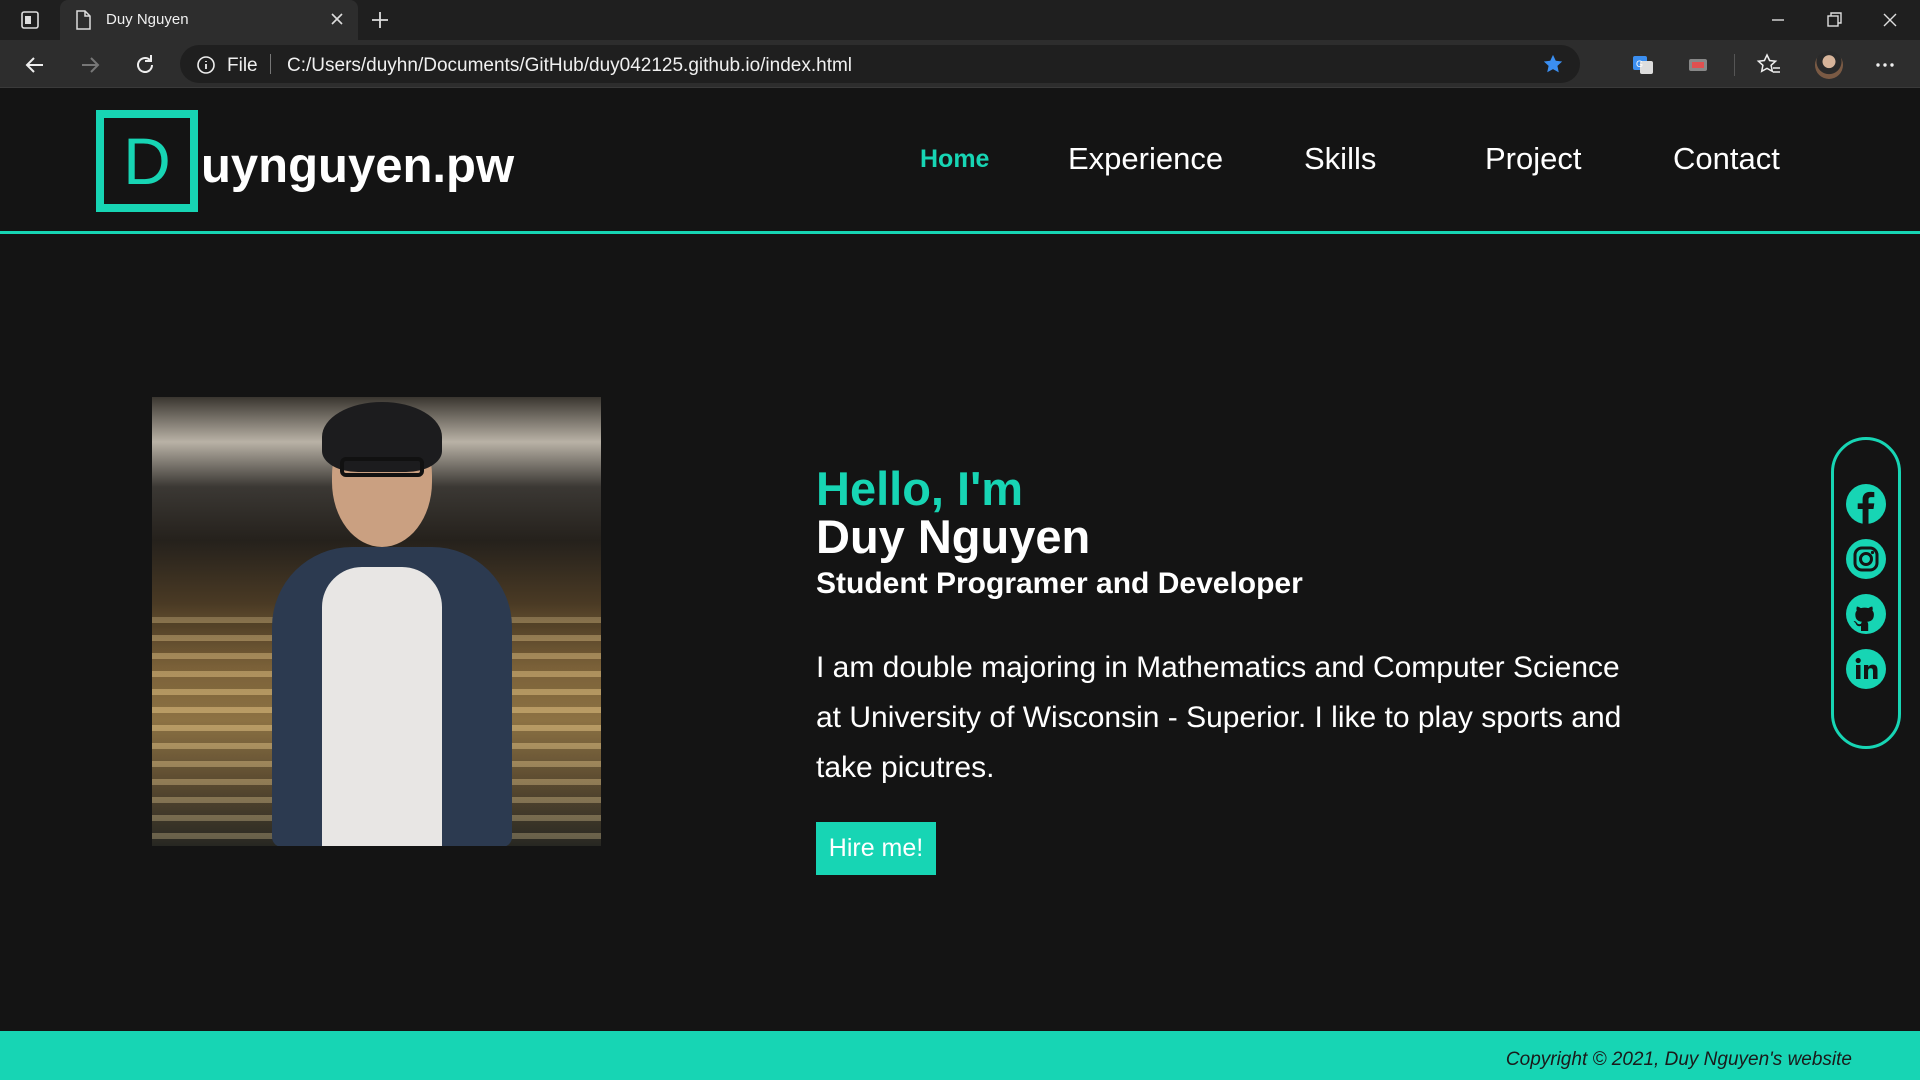 This screenshot has height=1080, width=1920. What do you see at coordinates (1778, 20) in the screenshot?
I see `minimize-icon` at bounding box center [1778, 20].